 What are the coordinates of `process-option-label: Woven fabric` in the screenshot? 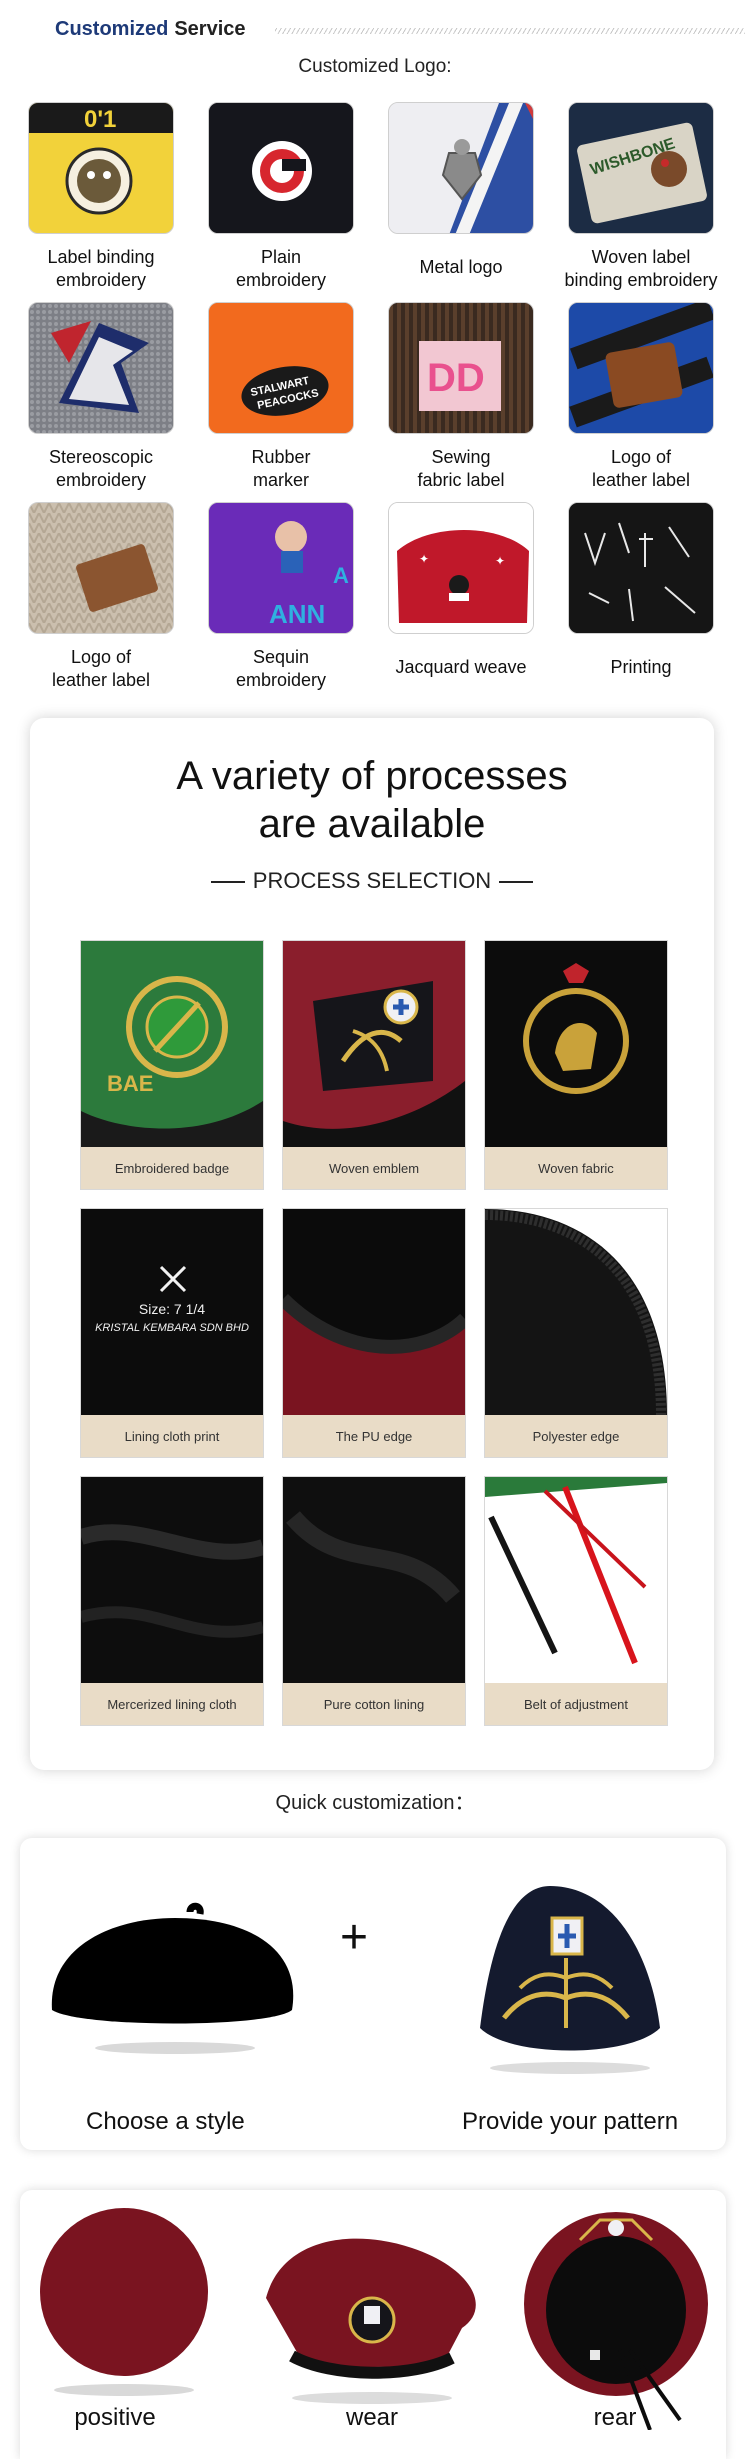 It's located at (576, 1168).